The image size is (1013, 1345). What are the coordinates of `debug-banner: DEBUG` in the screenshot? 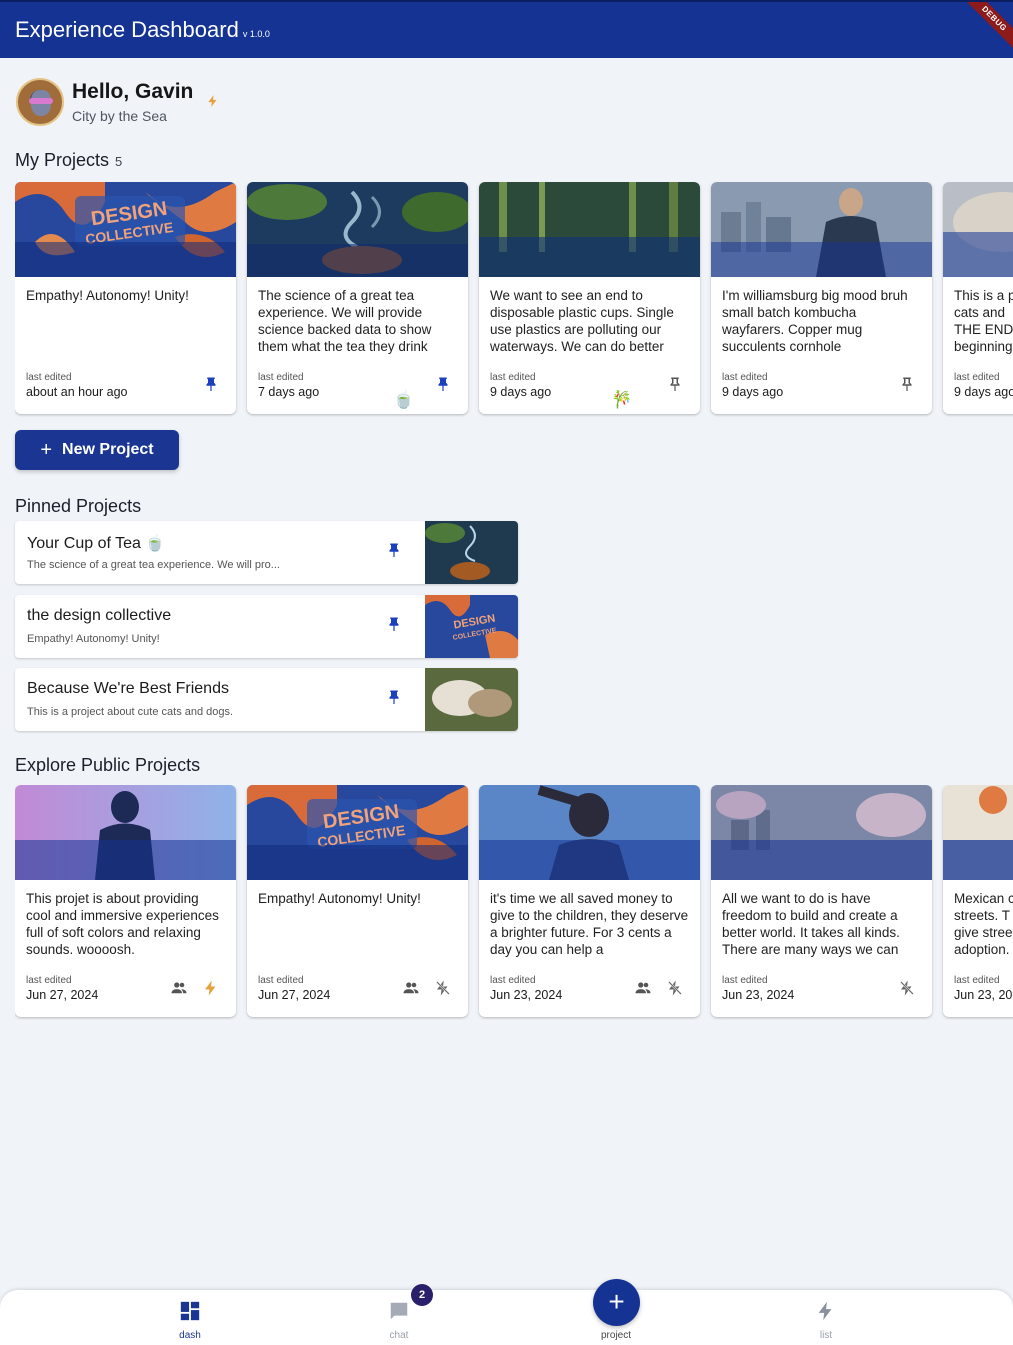 It's located at (985, 29).